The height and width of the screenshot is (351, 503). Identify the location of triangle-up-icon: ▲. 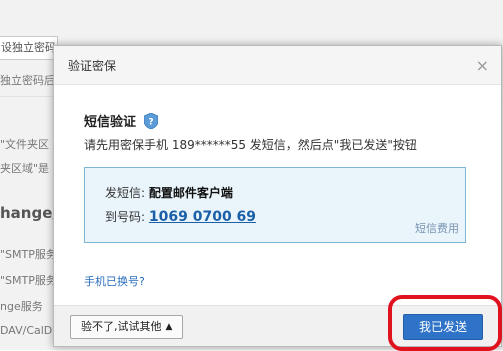
(169, 327).